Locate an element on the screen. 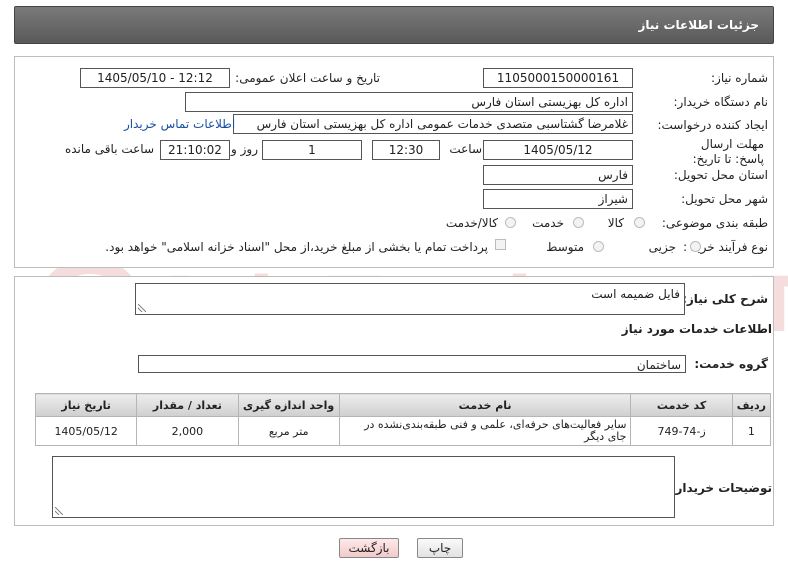 The width and height of the screenshot is (788, 574). page-header: جزئیات اطلاعات نیاز is located at coordinates (394, 25).